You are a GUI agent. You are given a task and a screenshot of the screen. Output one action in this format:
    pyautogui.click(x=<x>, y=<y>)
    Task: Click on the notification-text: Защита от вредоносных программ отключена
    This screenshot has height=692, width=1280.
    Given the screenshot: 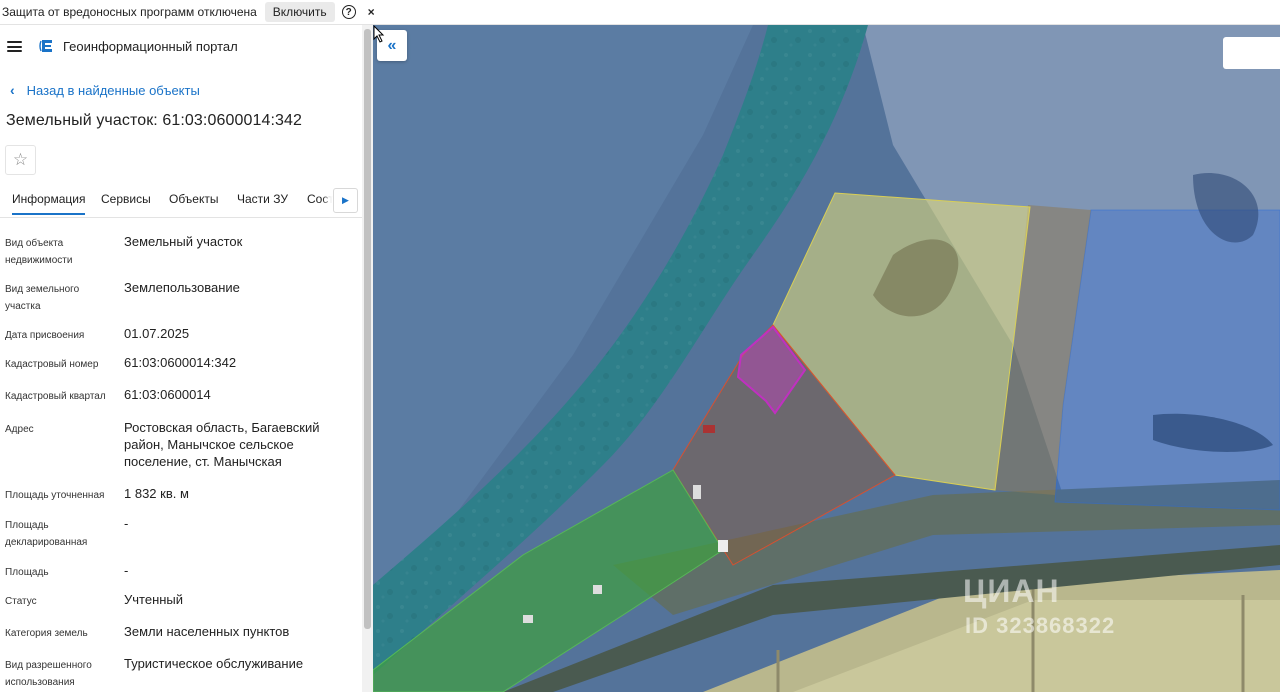 What is the action you would take?
    pyautogui.click(x=129, y=12)
    